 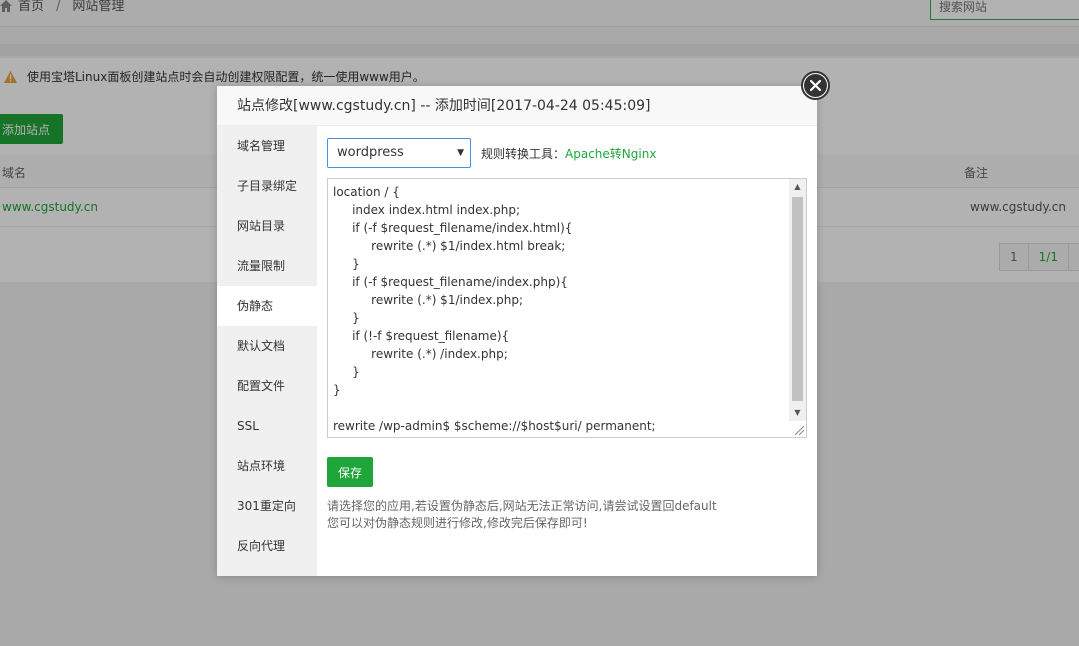 I want to click on convert-tool: 规则转换工具：Apache转Nginx, so click(x=568, y=153).